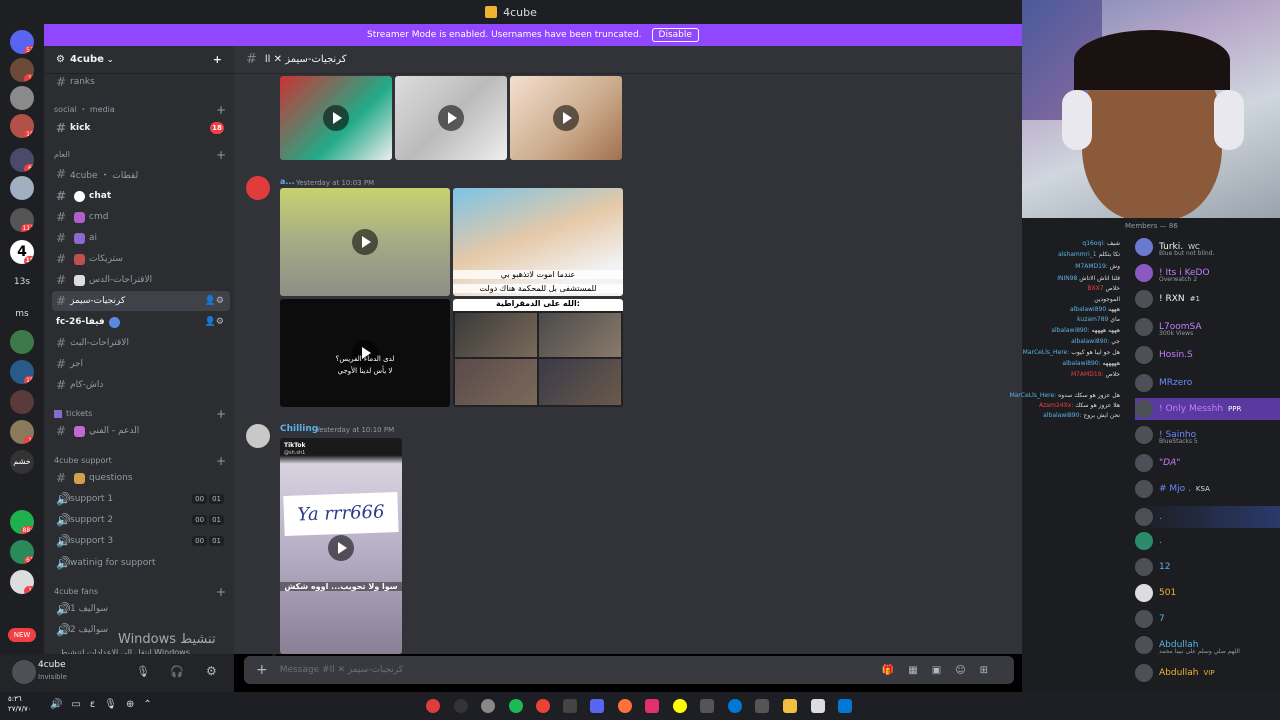 This screenshot has height=720, width=1280. What do you see at coordinates (142, 592) in the screenshot?
I see `category-4cube-fans: 4cube fans +` at bounding box center [142, 592].